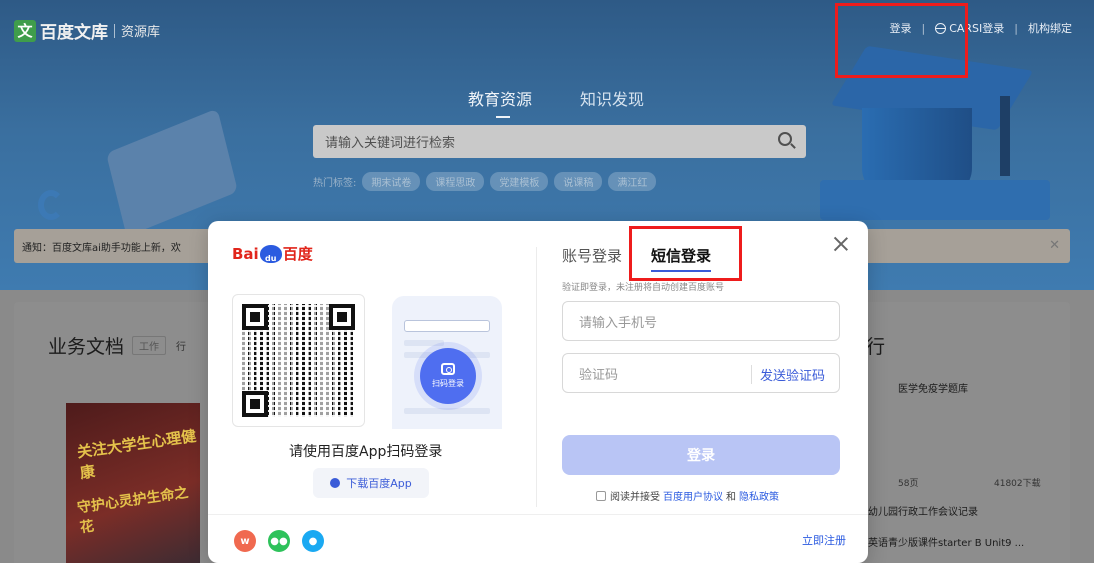  Describe the element at coordinates (141, 32) in the screenshot. I see `logo-subtitle: 资源库` at that location.